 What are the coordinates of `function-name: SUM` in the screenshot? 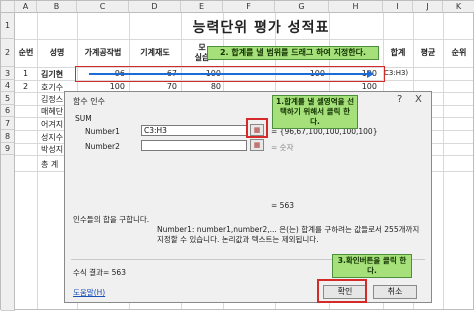 It's located at (83, 118).